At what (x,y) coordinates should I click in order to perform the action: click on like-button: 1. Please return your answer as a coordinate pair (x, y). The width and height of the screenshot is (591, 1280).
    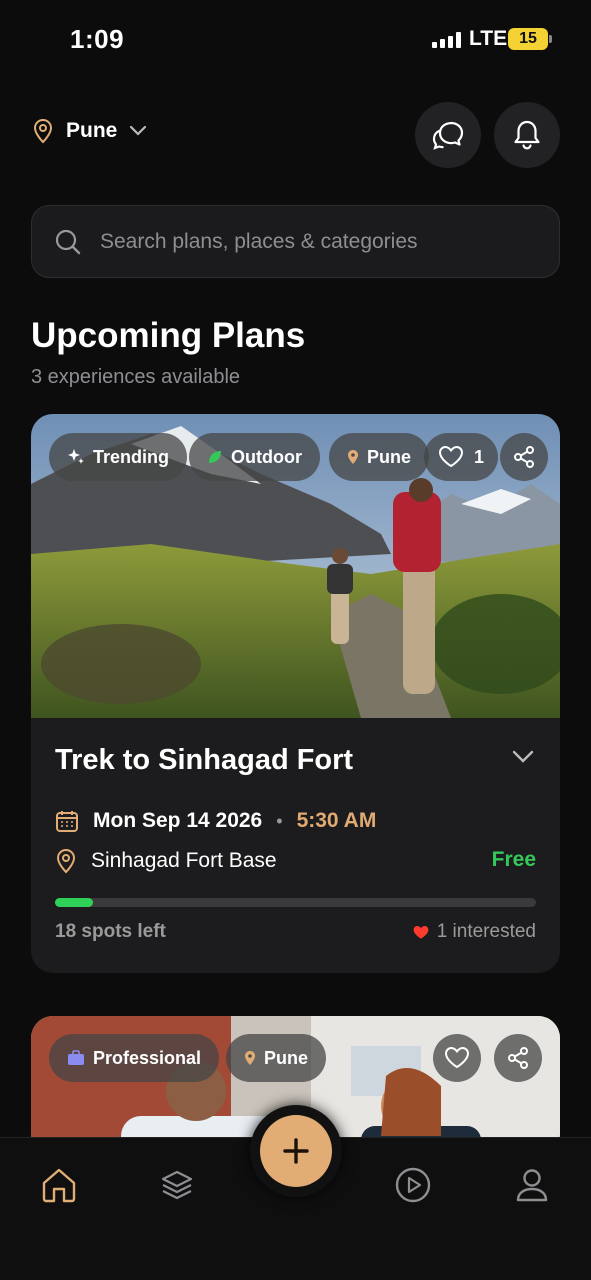
    Looking at the image, I should click on (461, 457).